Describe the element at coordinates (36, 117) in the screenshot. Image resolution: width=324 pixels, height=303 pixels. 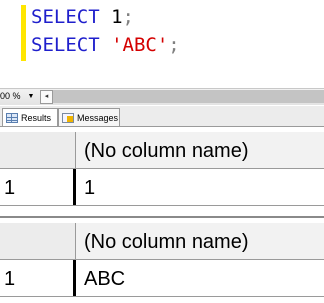
I see `tab-label: Results` at that location.